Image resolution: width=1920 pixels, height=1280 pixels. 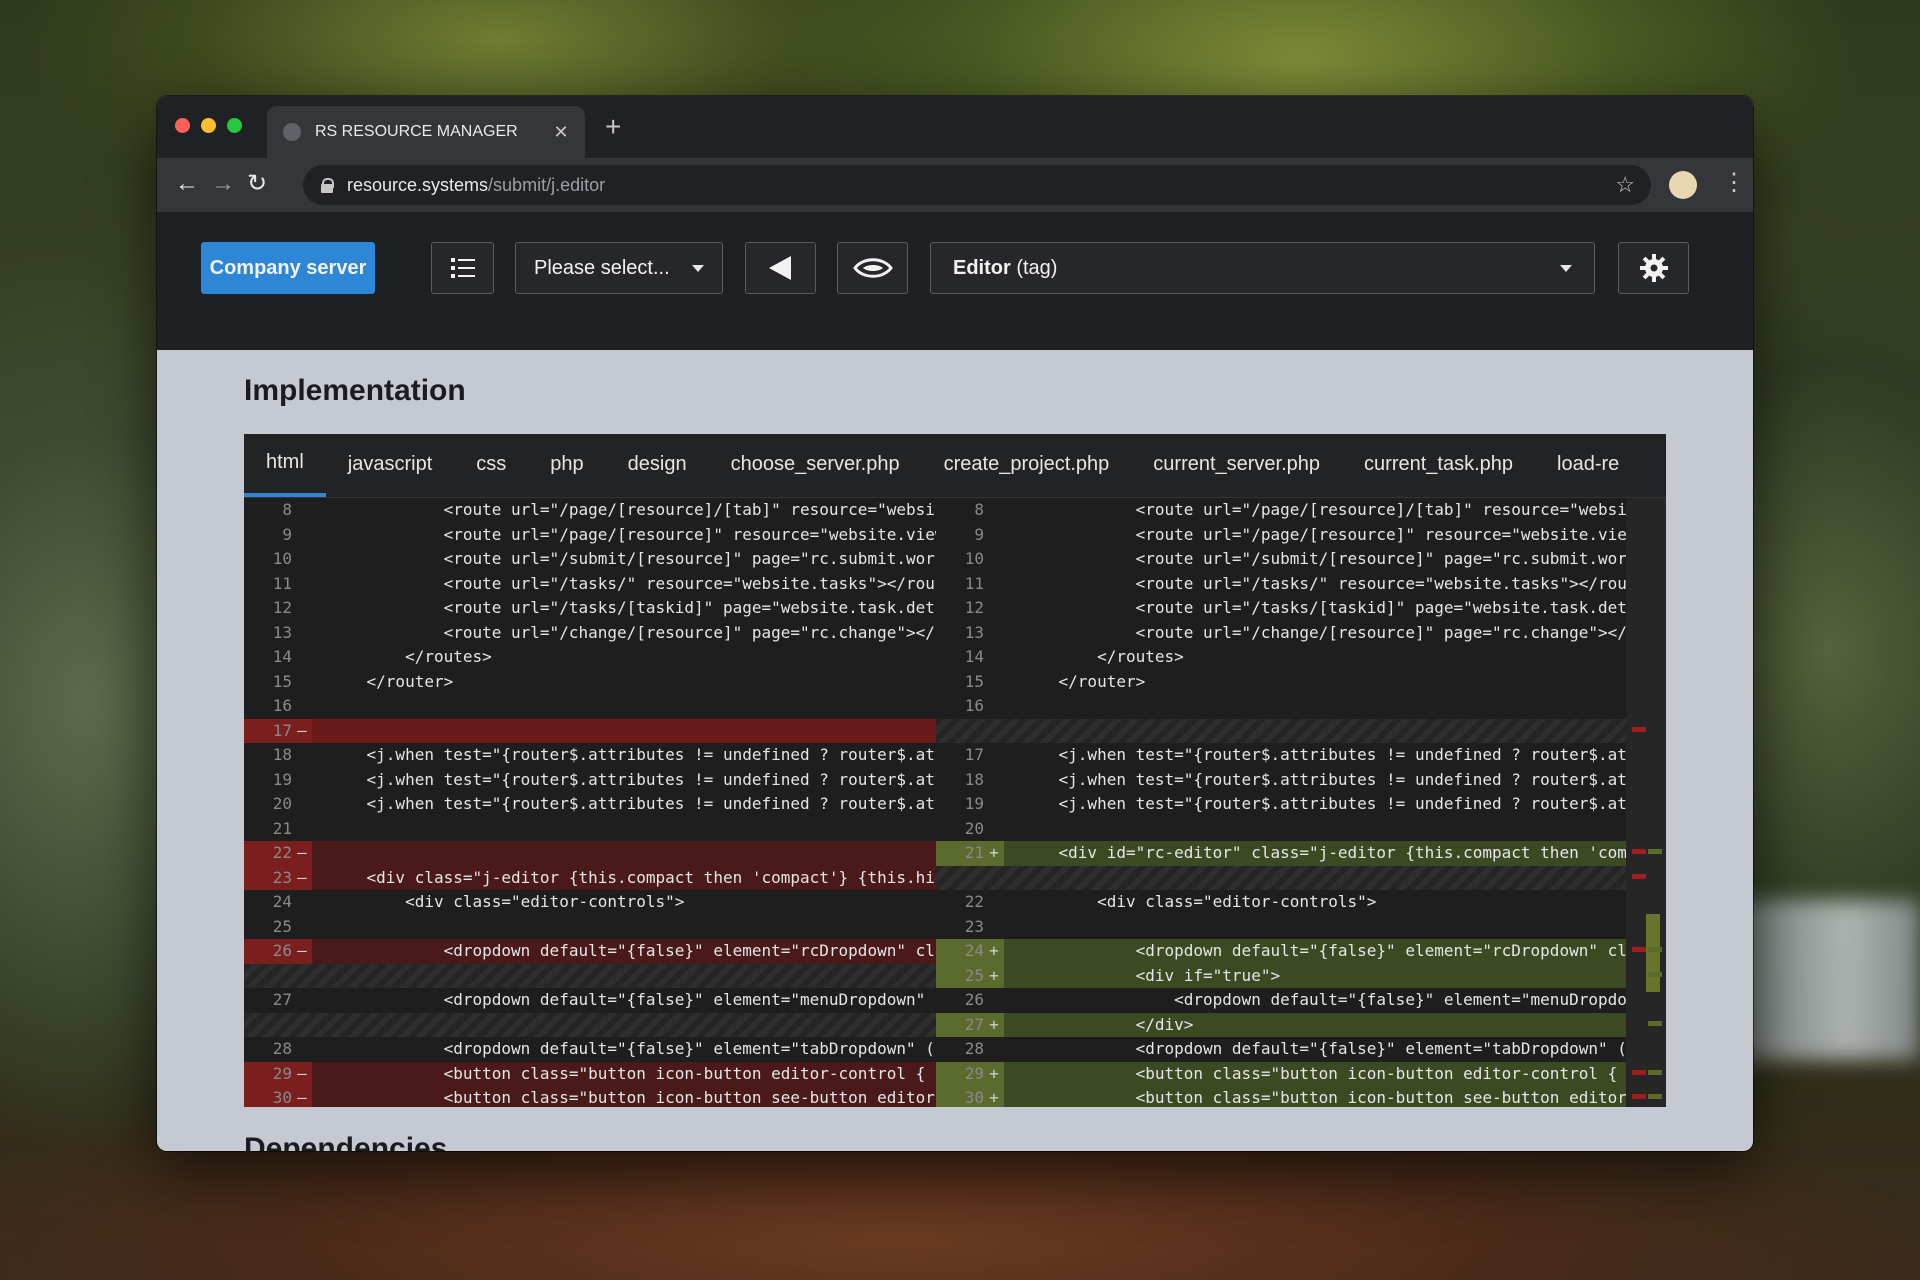 What do you see at coordinates (974, 754) in the screenshot?
I see `line-number: 17` at bounding box center [974, 754].